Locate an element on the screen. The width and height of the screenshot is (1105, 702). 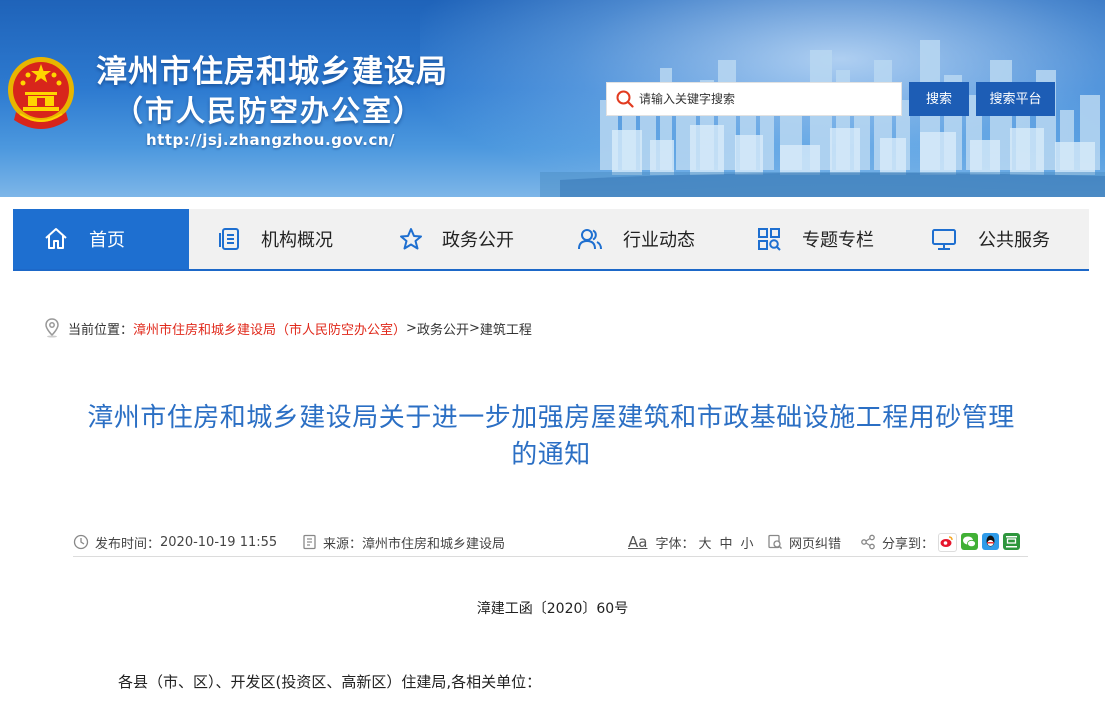
nav-item-about: 机构概况 is located at coordinates (275, 239).